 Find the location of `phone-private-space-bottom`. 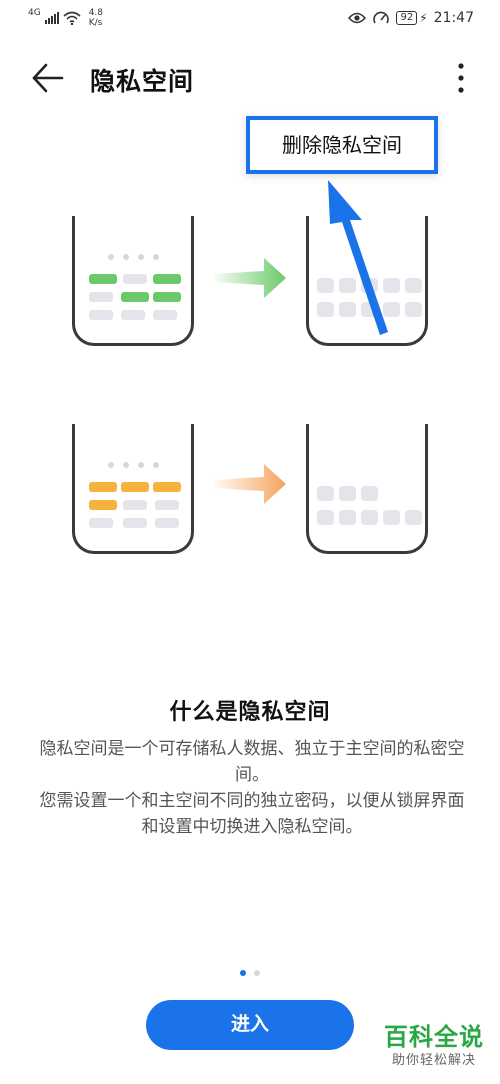

phone-private-space-bottom is located at coordinates (367, 489).